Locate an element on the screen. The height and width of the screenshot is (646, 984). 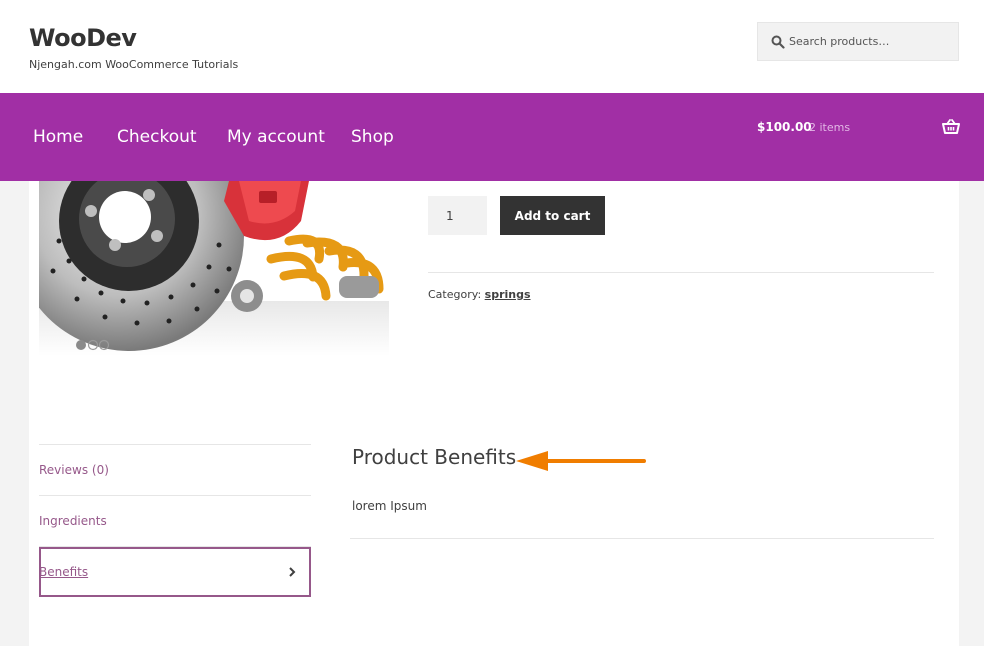
category-link: springs is located at coordinates (508, 294).